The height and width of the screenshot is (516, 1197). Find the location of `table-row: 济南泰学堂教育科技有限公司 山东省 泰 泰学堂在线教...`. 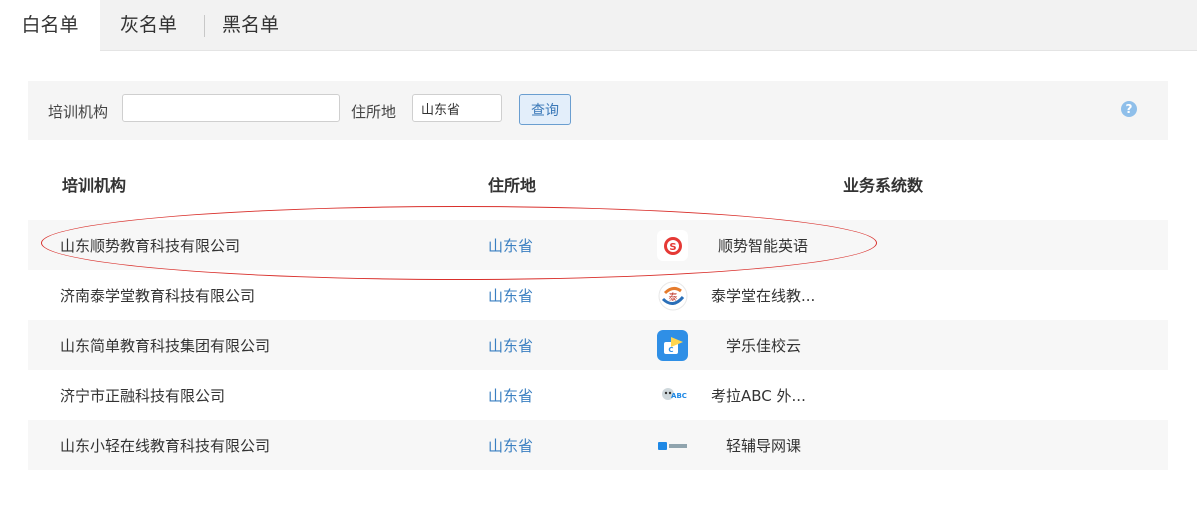

table-row: 济南泰学堂教育科技有限公司 山东省 泰 泰学堂在线教... is located at coordinates (598, 295).